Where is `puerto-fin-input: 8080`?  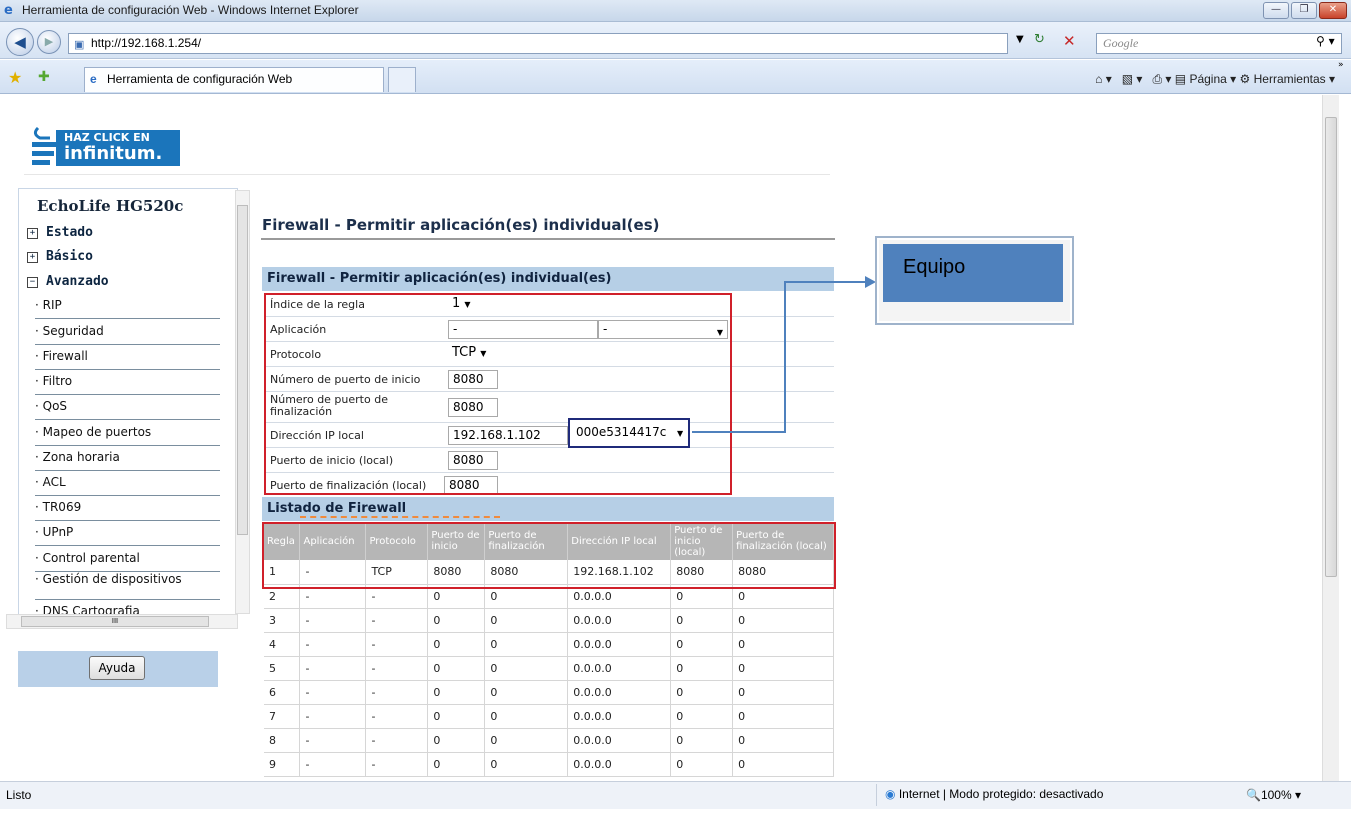 puerto-fin-input: 8080 is located at coordinates (473, 407).